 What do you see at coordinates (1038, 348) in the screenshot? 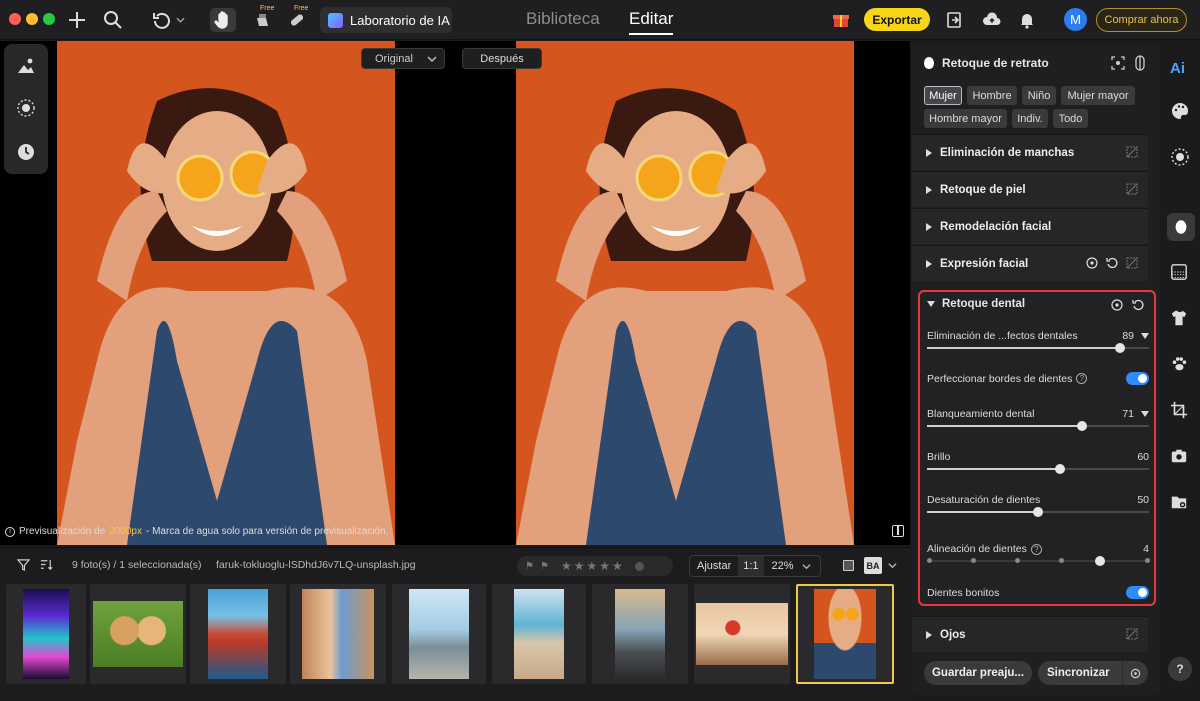
I see `defect-removal-slider` at bounding box center [1038, 348].